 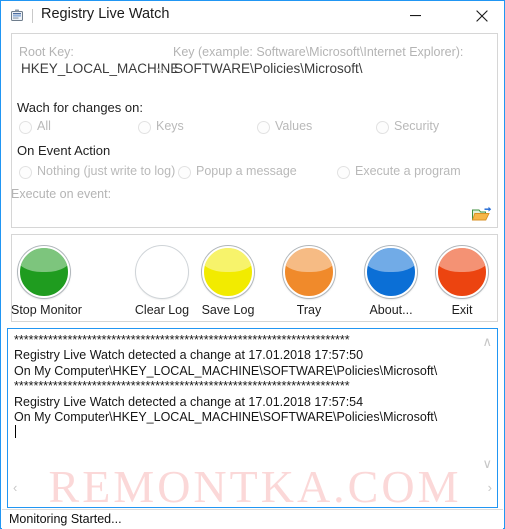 What do you see at coordinates (170, 126) in the screenshot?
I see `radio-label: Keys` at bounding box center [170, 126].